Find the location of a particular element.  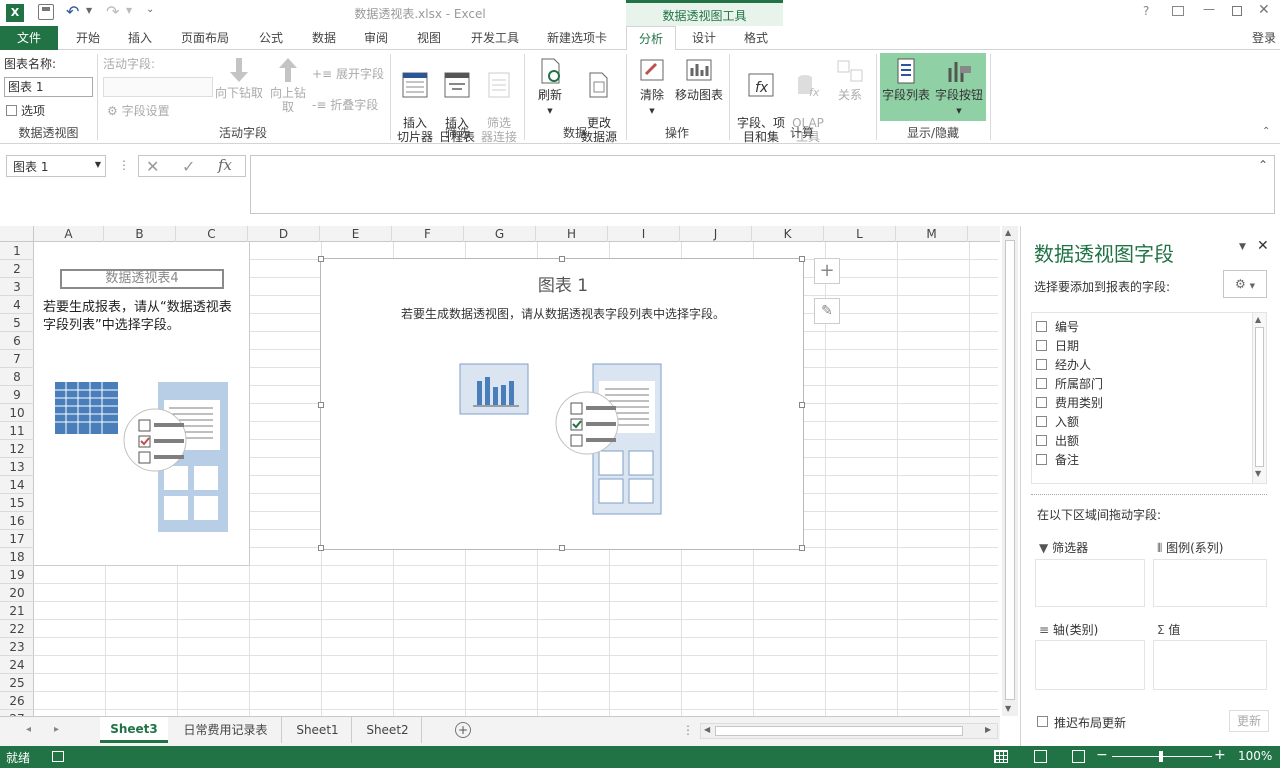

column-header: K is located at coordinates (788, 234).